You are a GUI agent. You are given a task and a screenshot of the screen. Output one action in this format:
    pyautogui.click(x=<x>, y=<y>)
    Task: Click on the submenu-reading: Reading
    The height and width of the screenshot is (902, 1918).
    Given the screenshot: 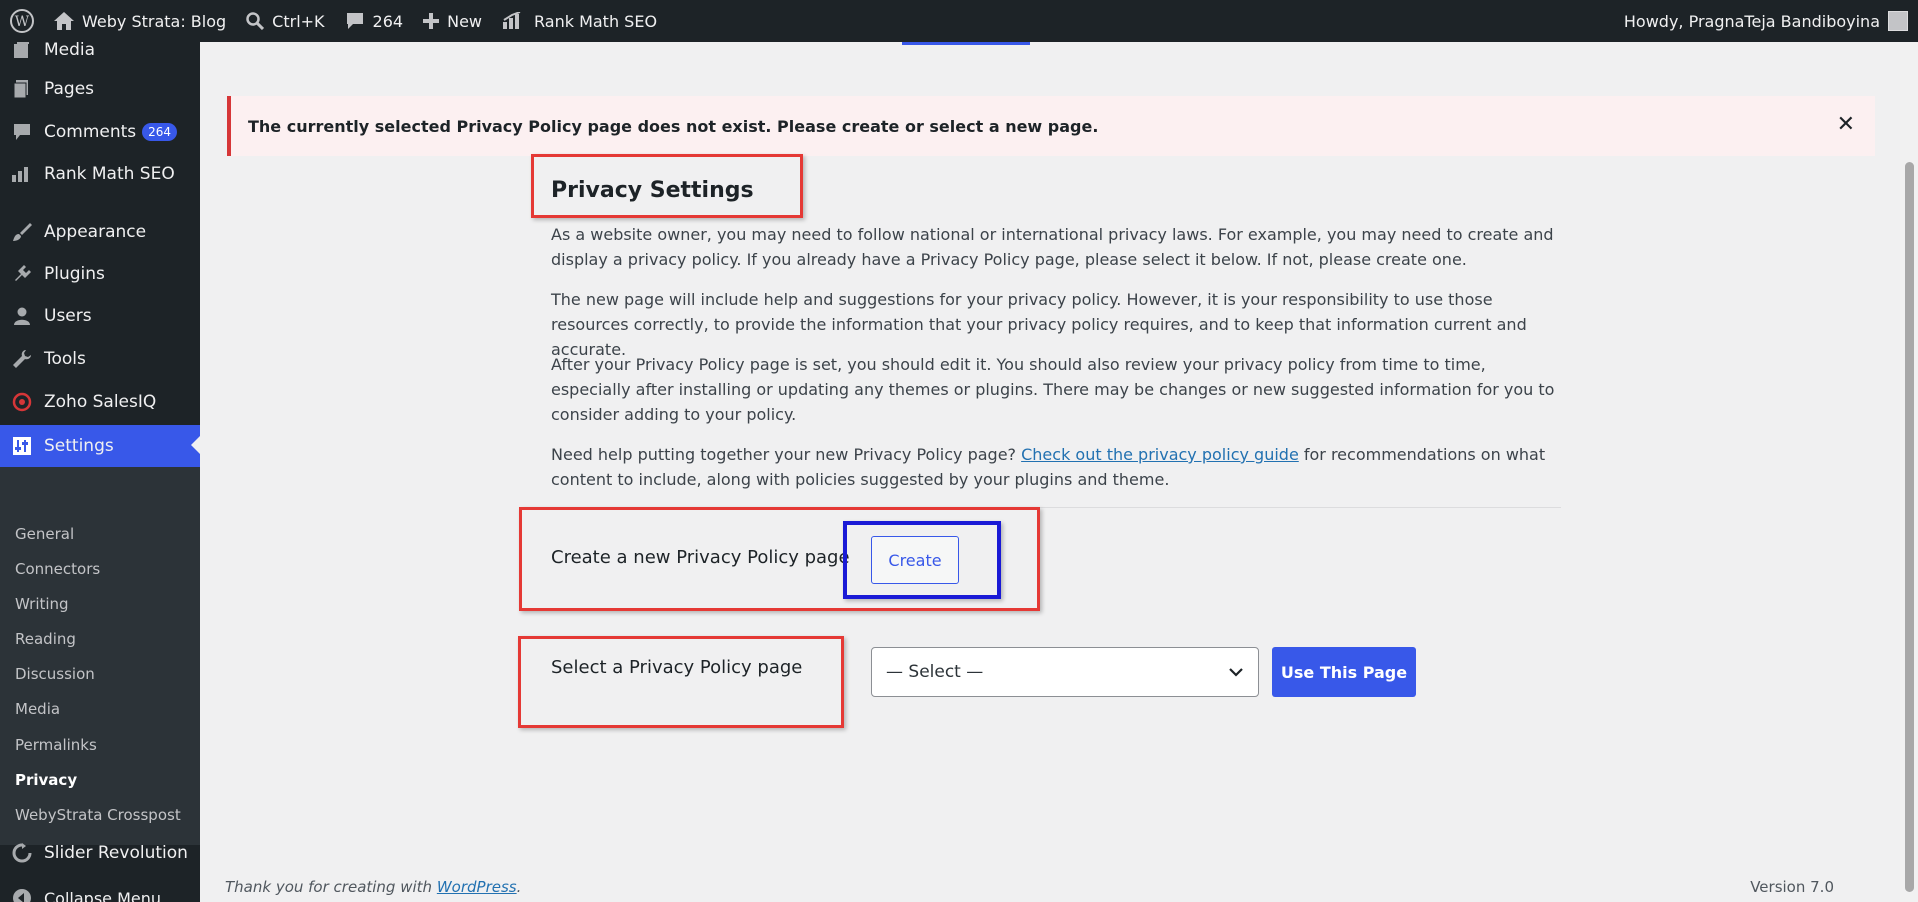 What is the action you would take?
    pyautogui.click(x=45, y=639)
    